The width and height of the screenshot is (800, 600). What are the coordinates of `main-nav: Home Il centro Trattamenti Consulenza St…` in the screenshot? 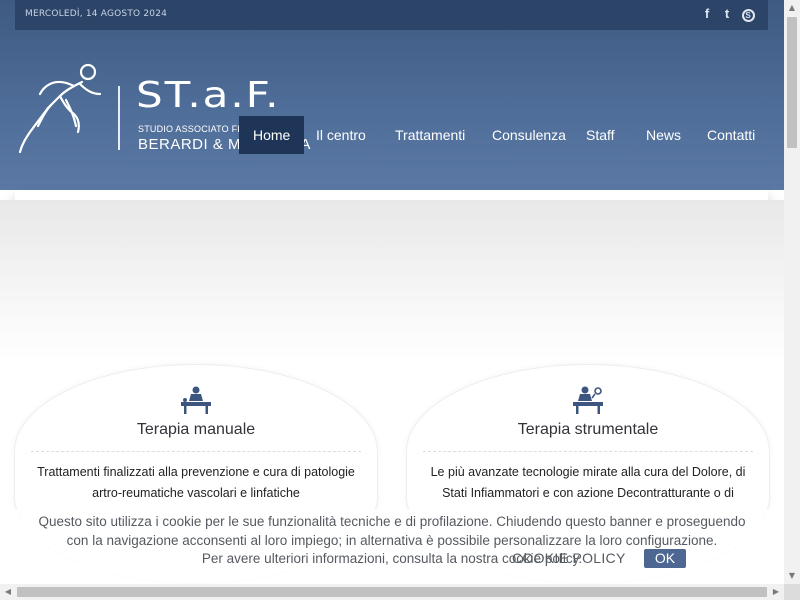 It's located at (392, 135).